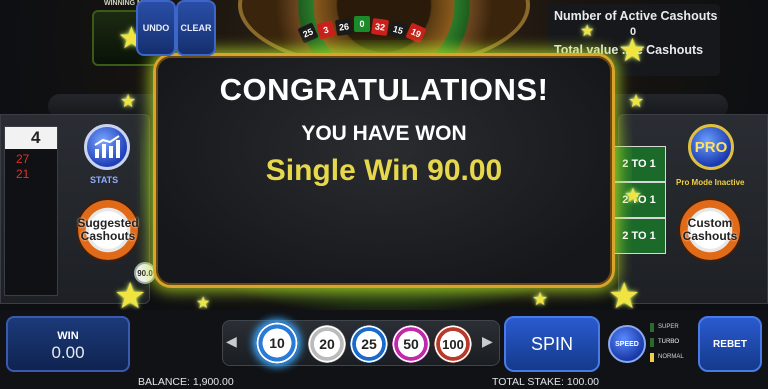 The height and width of the screenshot is (389, 768). Describe the element at coordinates (384, 170) in the screenshot. I see `win-amount: Single Win 90.00` at that location.